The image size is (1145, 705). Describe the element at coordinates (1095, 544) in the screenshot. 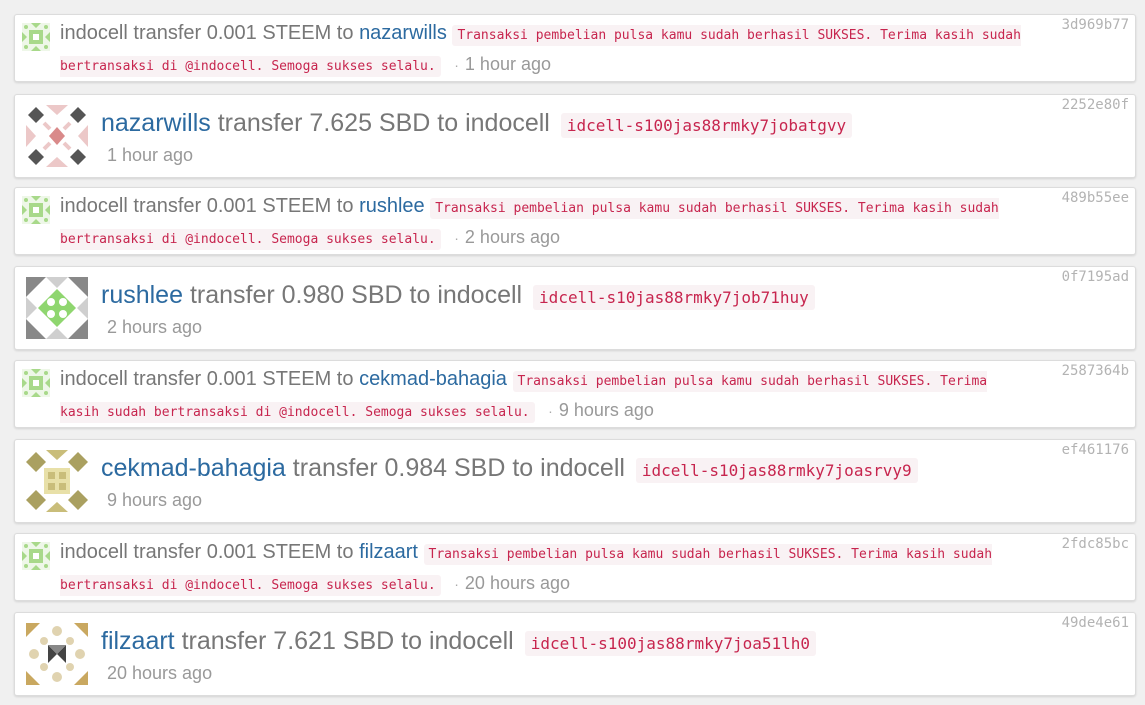

I see `transaction-id: 2fdc85bc` at that location.